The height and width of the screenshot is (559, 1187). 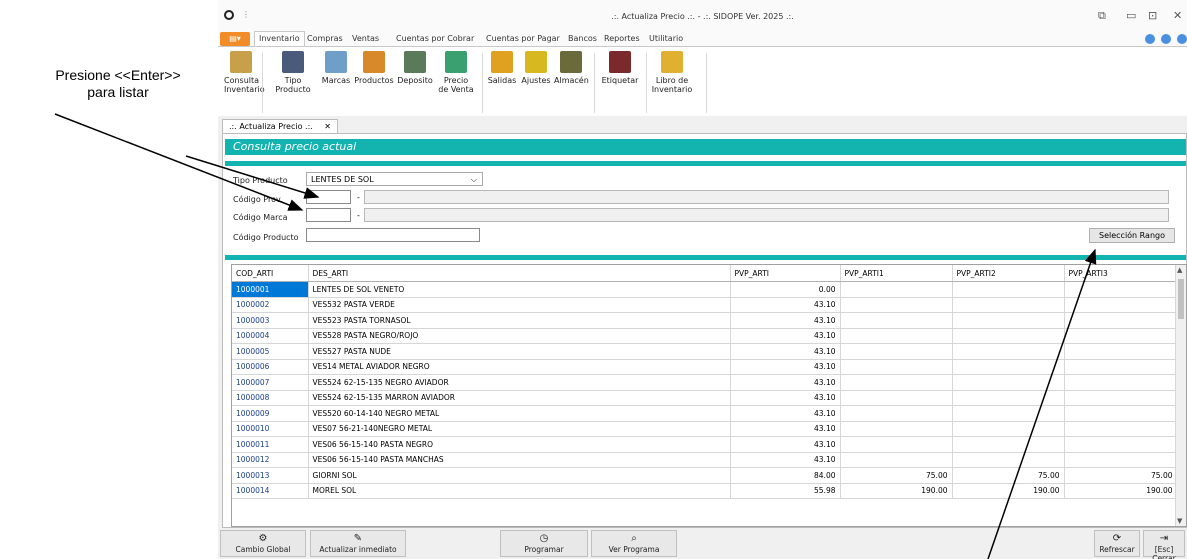 I want to click on cod-arti-cell: 1000014, so click(x=270, y=491).